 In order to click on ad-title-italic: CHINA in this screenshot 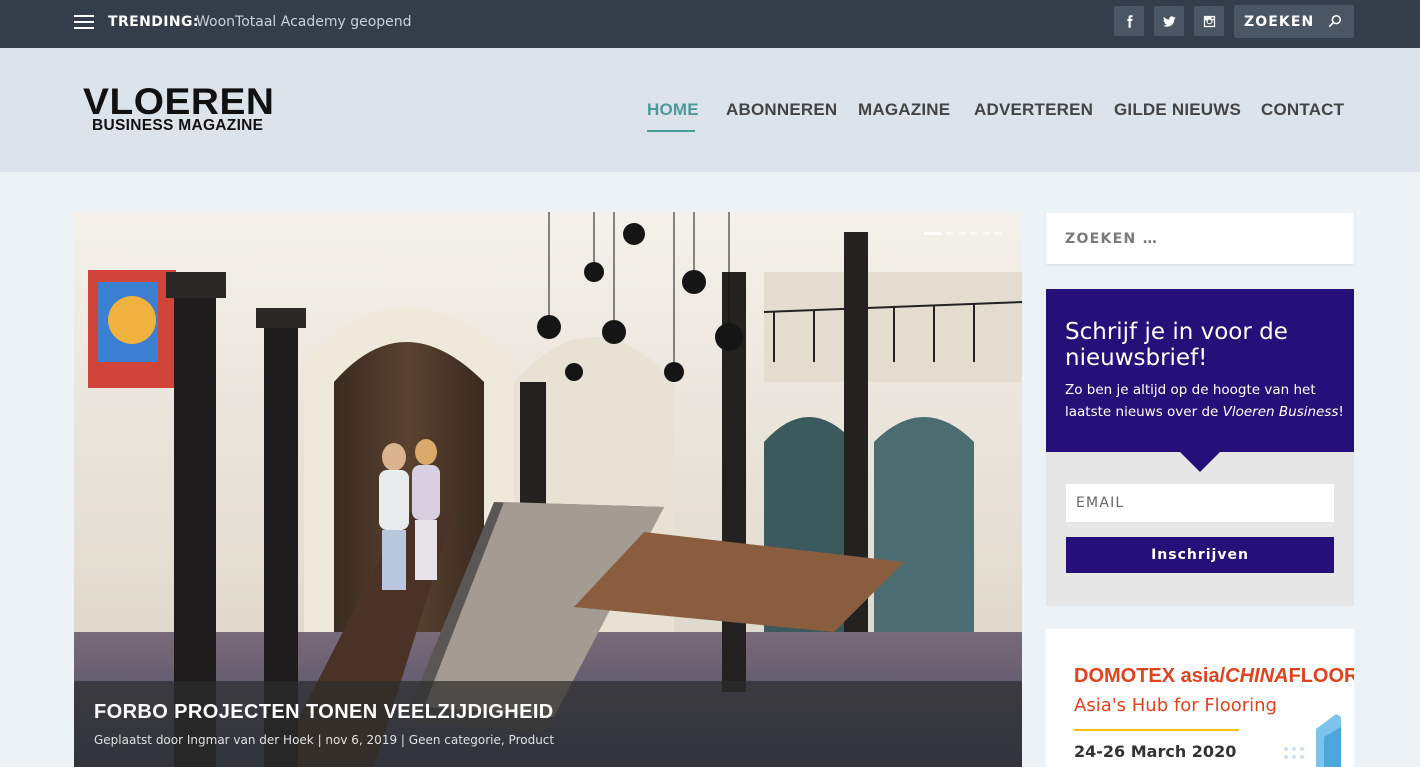, I will do `click(1257, 676)`.